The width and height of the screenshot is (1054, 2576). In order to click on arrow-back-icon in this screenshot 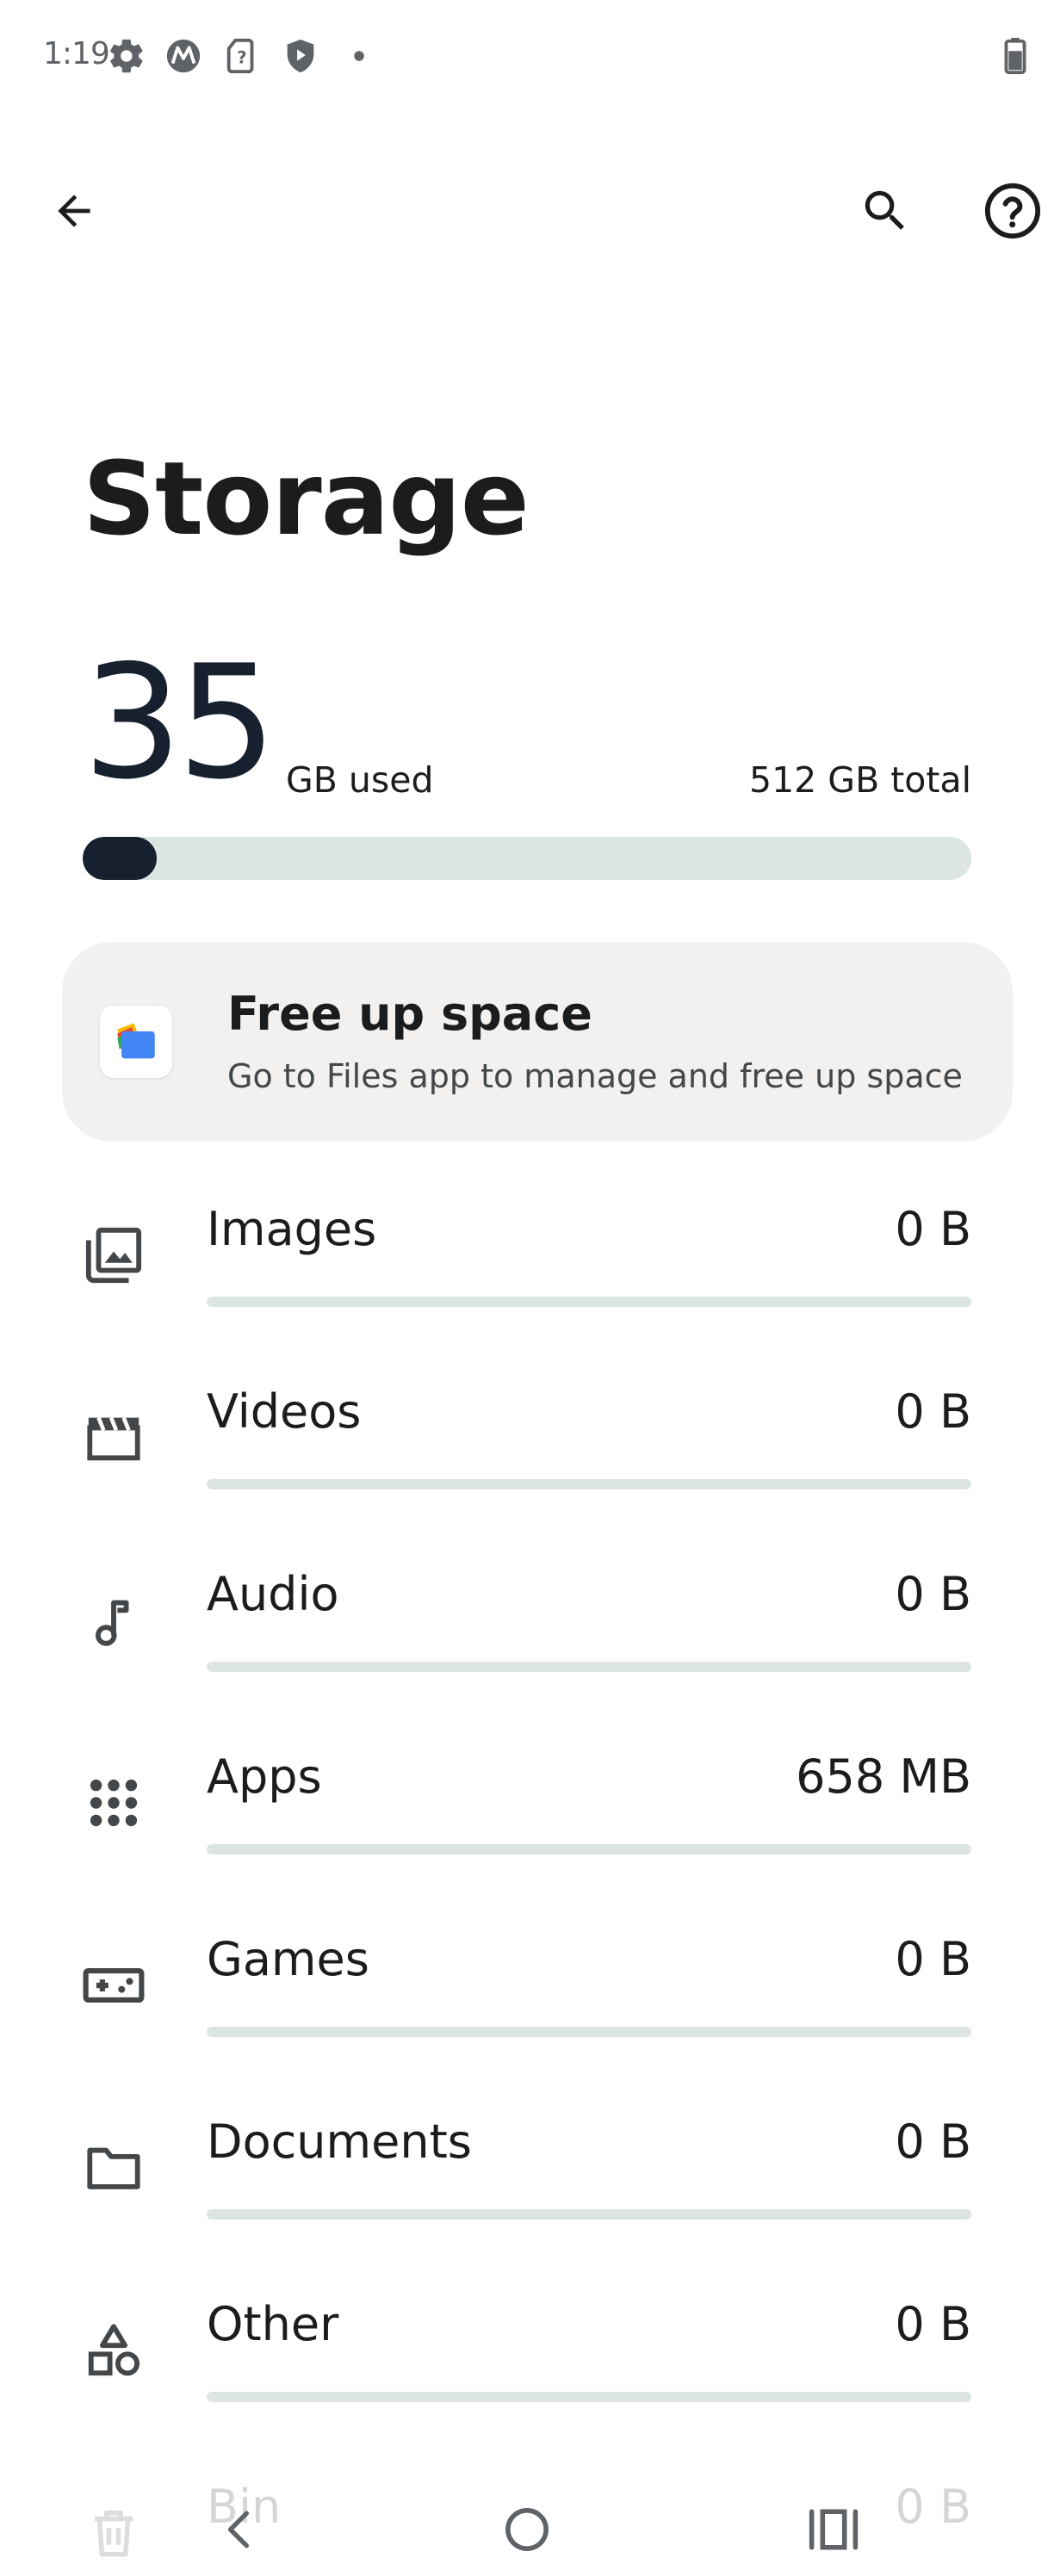, I will do `click(74, 211)`.